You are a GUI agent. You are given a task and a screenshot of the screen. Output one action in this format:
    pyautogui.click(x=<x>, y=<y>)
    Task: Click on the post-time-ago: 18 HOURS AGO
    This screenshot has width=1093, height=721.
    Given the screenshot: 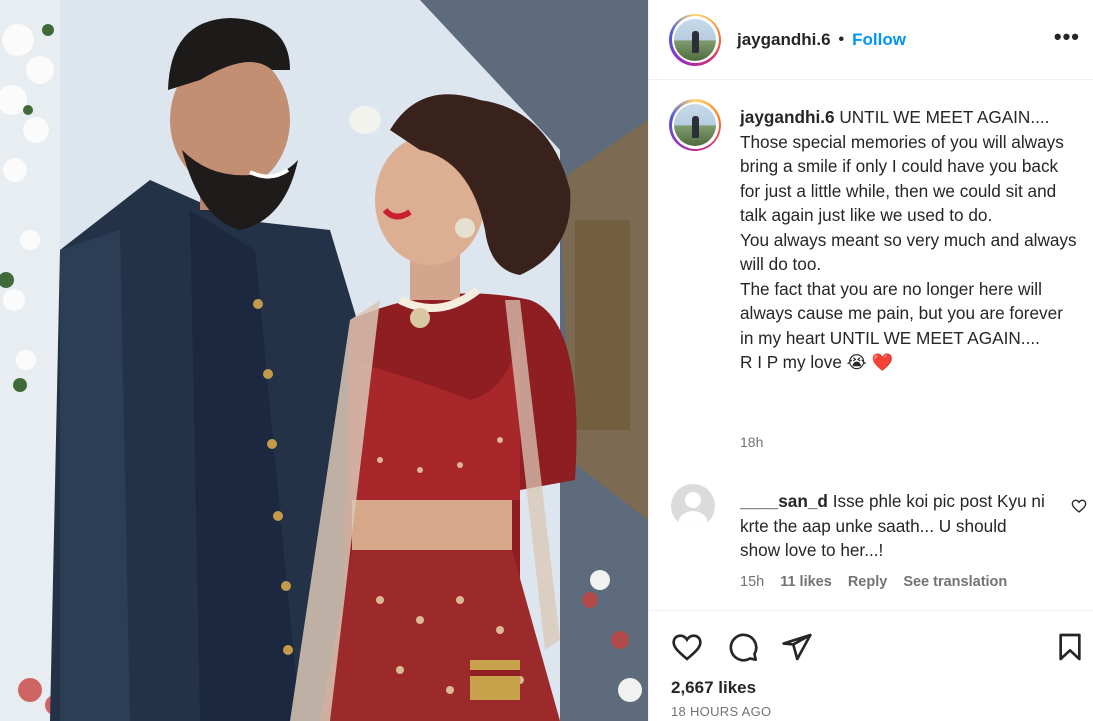 What is the action you would take?
    pyautogui.click(x=721, y=711)
    